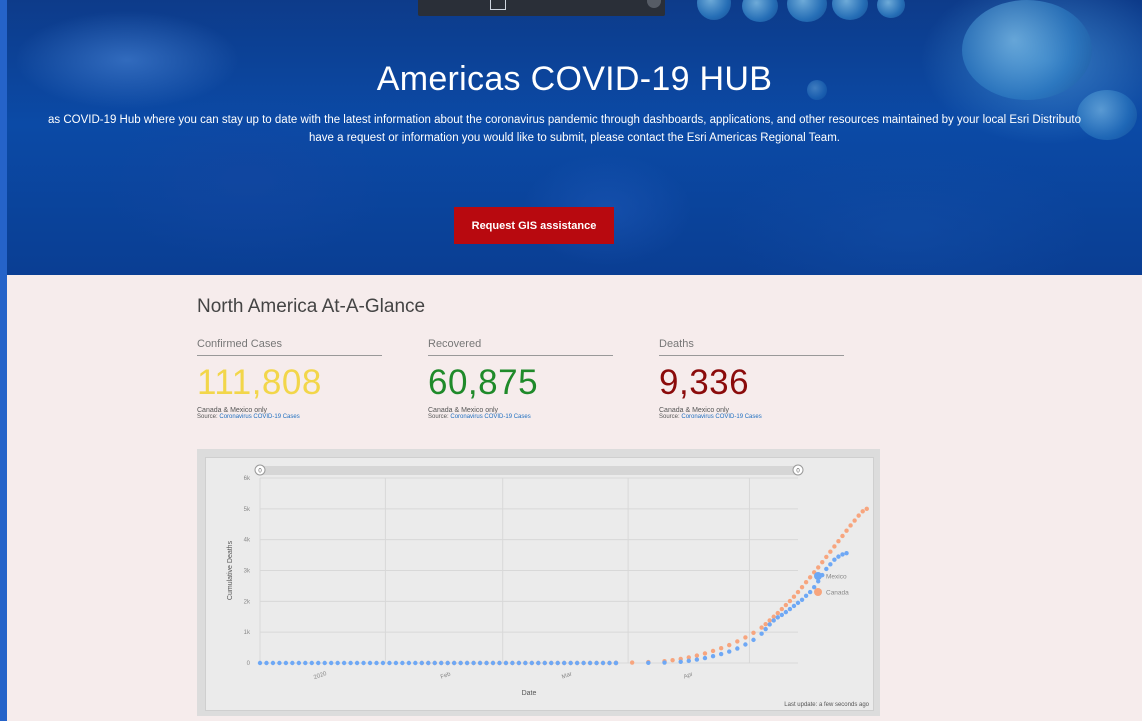 The height and width of the screenshot is (721, 1142). I want to click on legend-label-canada: Canada, so click(837, 593).